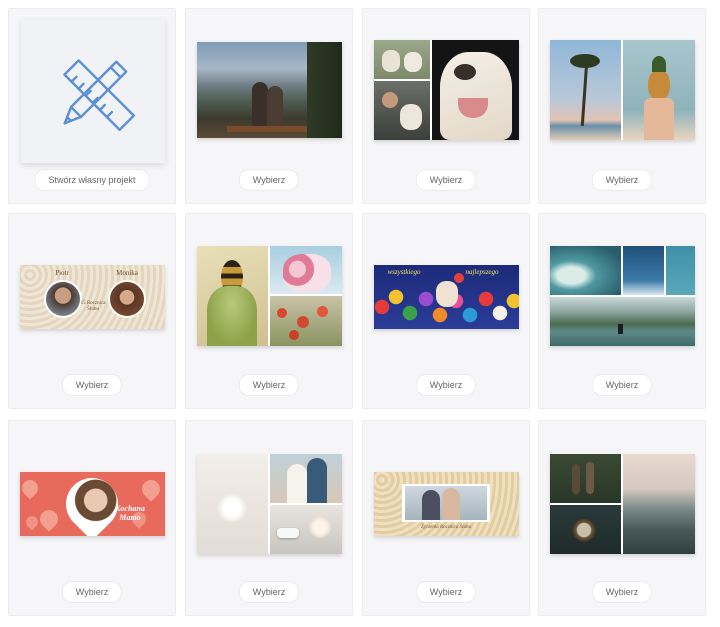 The image size is (720, 627). What do you see at coordinates (622, 296) in the screenshot?
I see `sea-mountains-collage` at bounding box center [622, 296].